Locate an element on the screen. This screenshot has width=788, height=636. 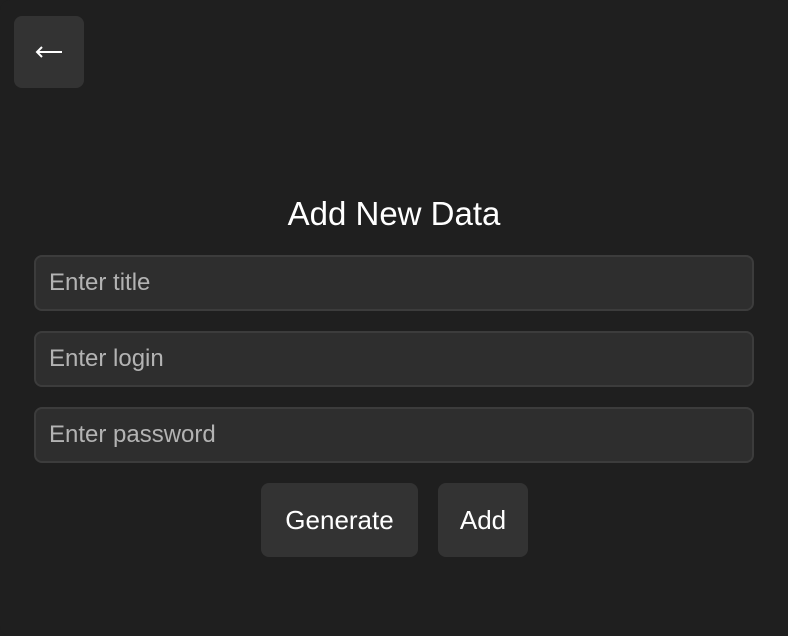
password-input is located at coordinates (394, 435).